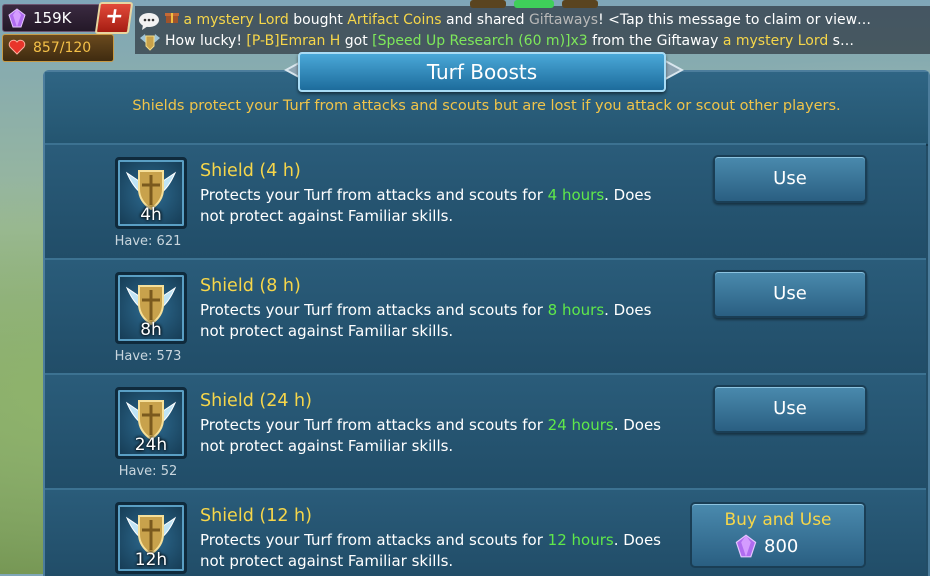 The image size is (930, 576). I want to click on item-slot: 4h, so click(151, 193).